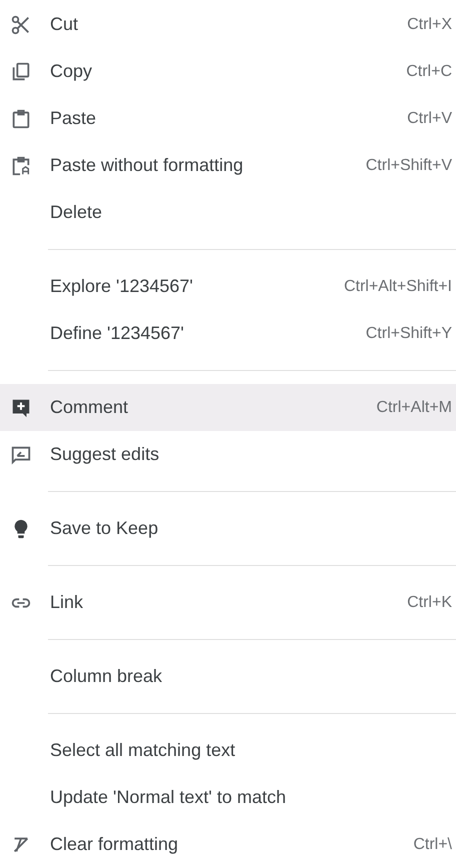 The width and height of the screenshot is (456, 863). I want to click on keyboard-shortcut: Ctrl+Shift+Y, so click(409, 334).